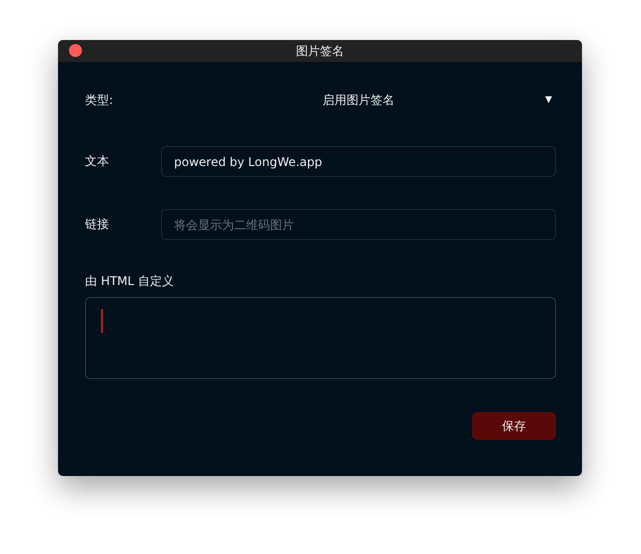  What do you see at coordinates (320, 51) in the screenshot?
I see `window-title: 图片签名` at bounding box center [320, 51].